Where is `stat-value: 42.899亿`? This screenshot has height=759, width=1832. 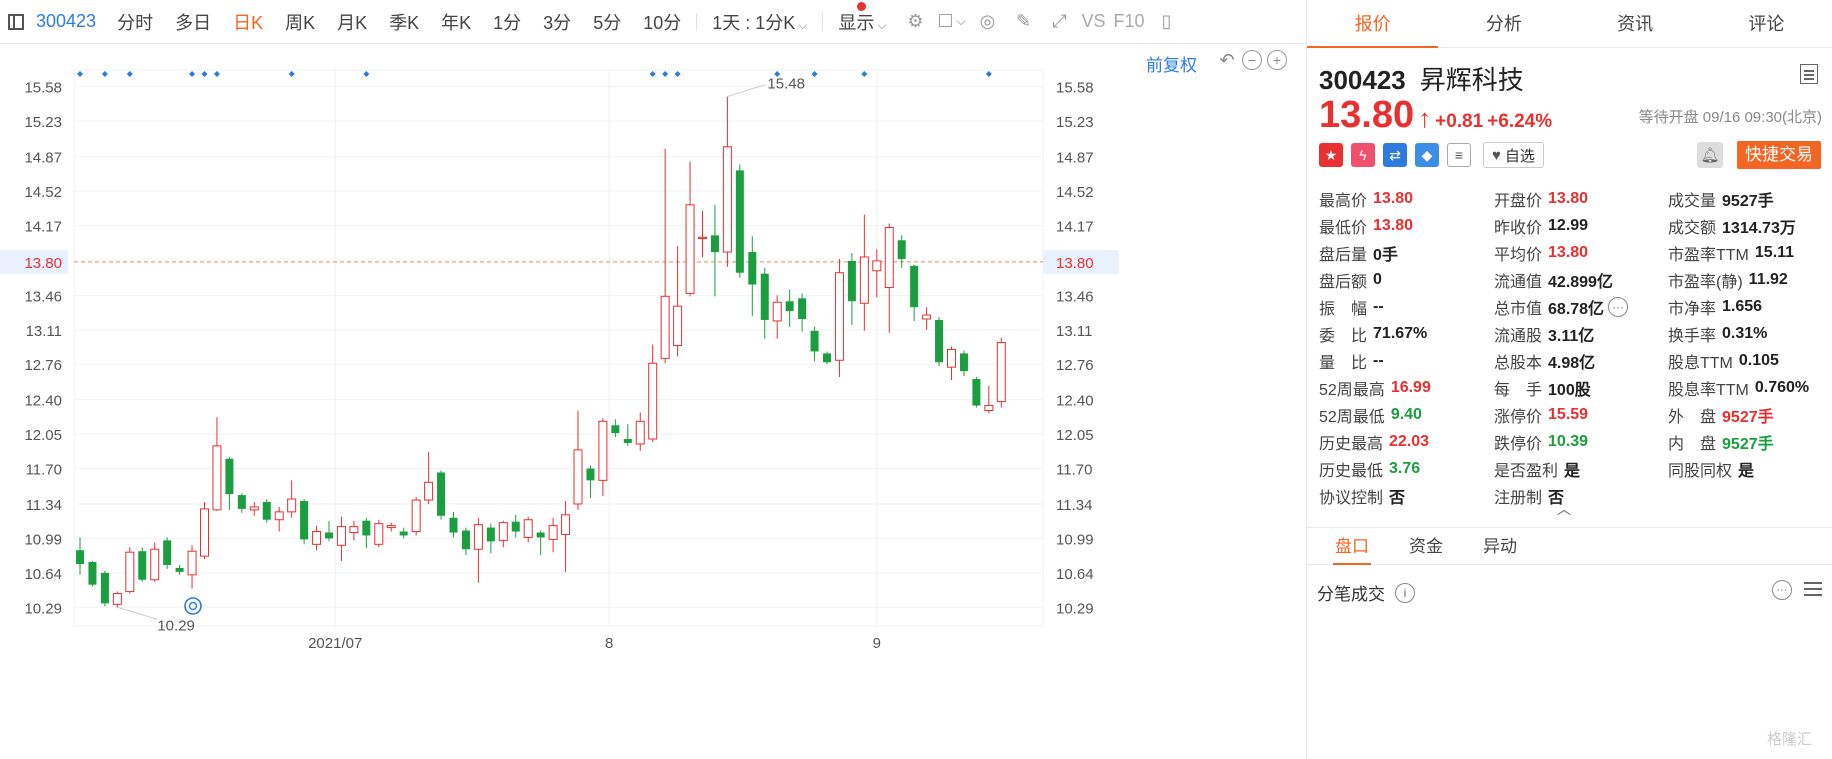 stat-value: 42.899亿 is located at coordinates (1580, 282).